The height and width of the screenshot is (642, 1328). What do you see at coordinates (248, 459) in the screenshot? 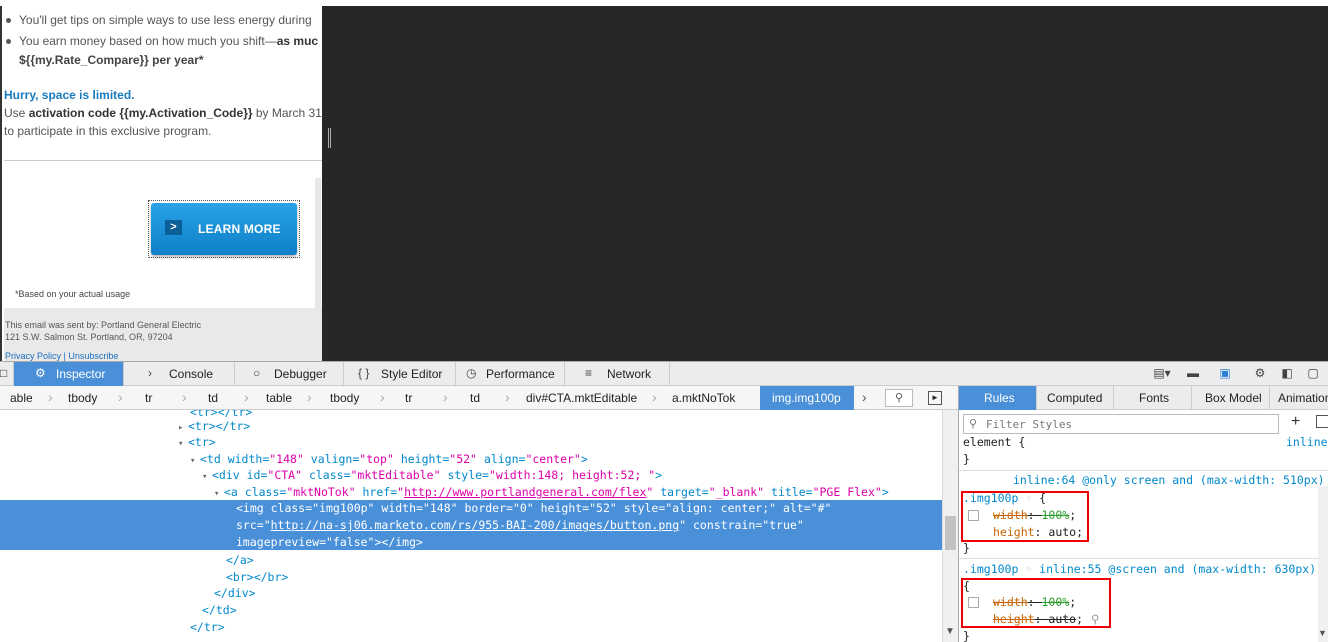
I see `markup-attr: width=` at bounding box center [248, 459].